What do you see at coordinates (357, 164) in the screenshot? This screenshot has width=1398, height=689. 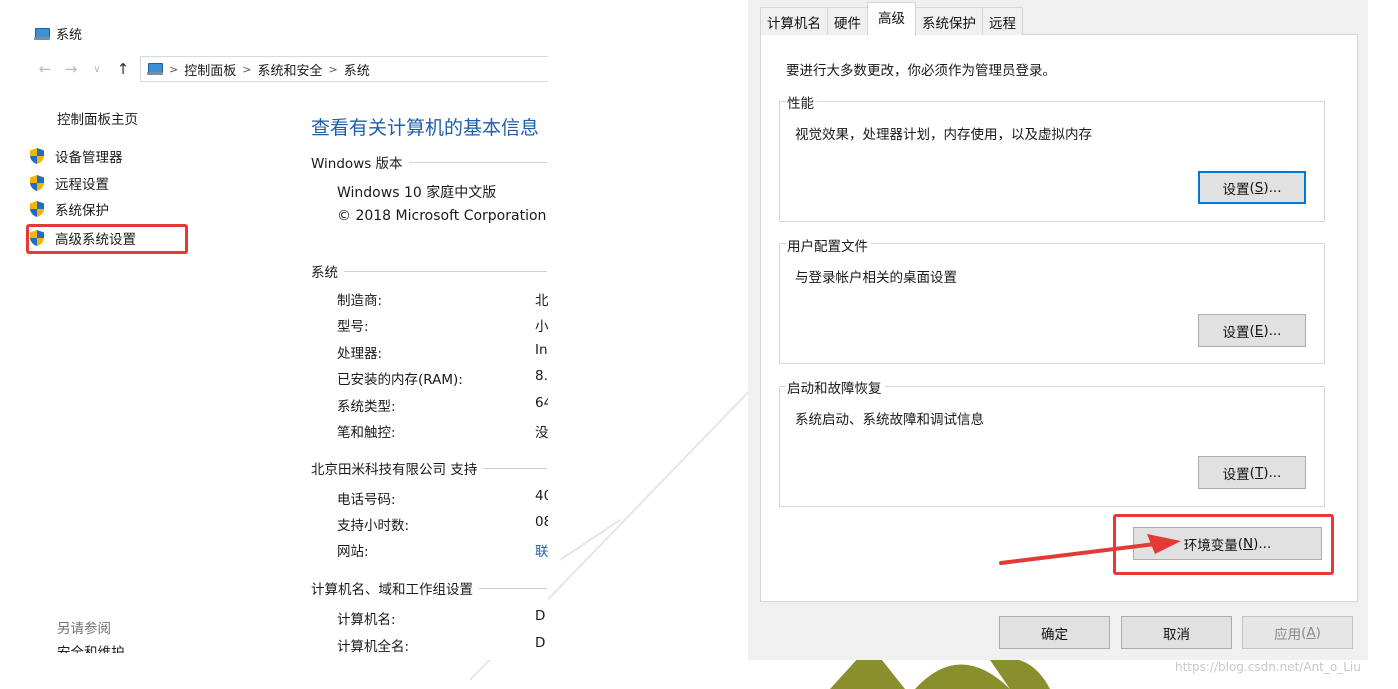 I see `section-header-text: Windows 版本` at bounding box center [357, 164].